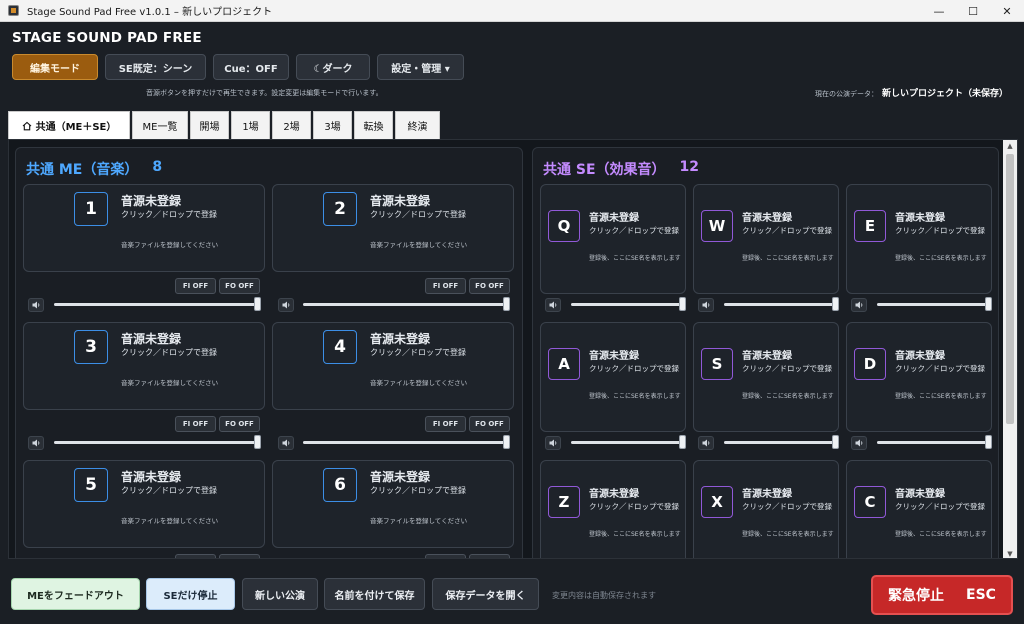 This screenshot has height=624, width=1024. What do you see at coordinates (373, 125) in the screenshot?
I see `tab-transition: 転換` at bounding box center [373, 125].